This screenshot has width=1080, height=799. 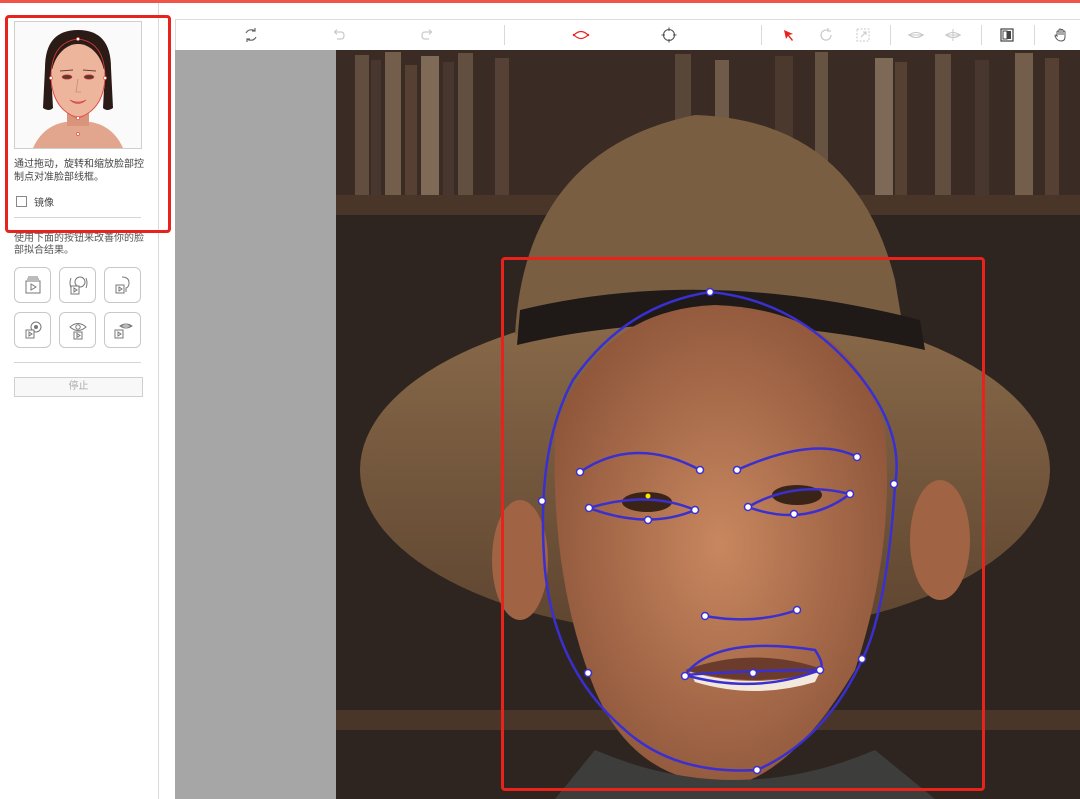 I want to click on select-arrow-icon, so click(x=788, y=35).